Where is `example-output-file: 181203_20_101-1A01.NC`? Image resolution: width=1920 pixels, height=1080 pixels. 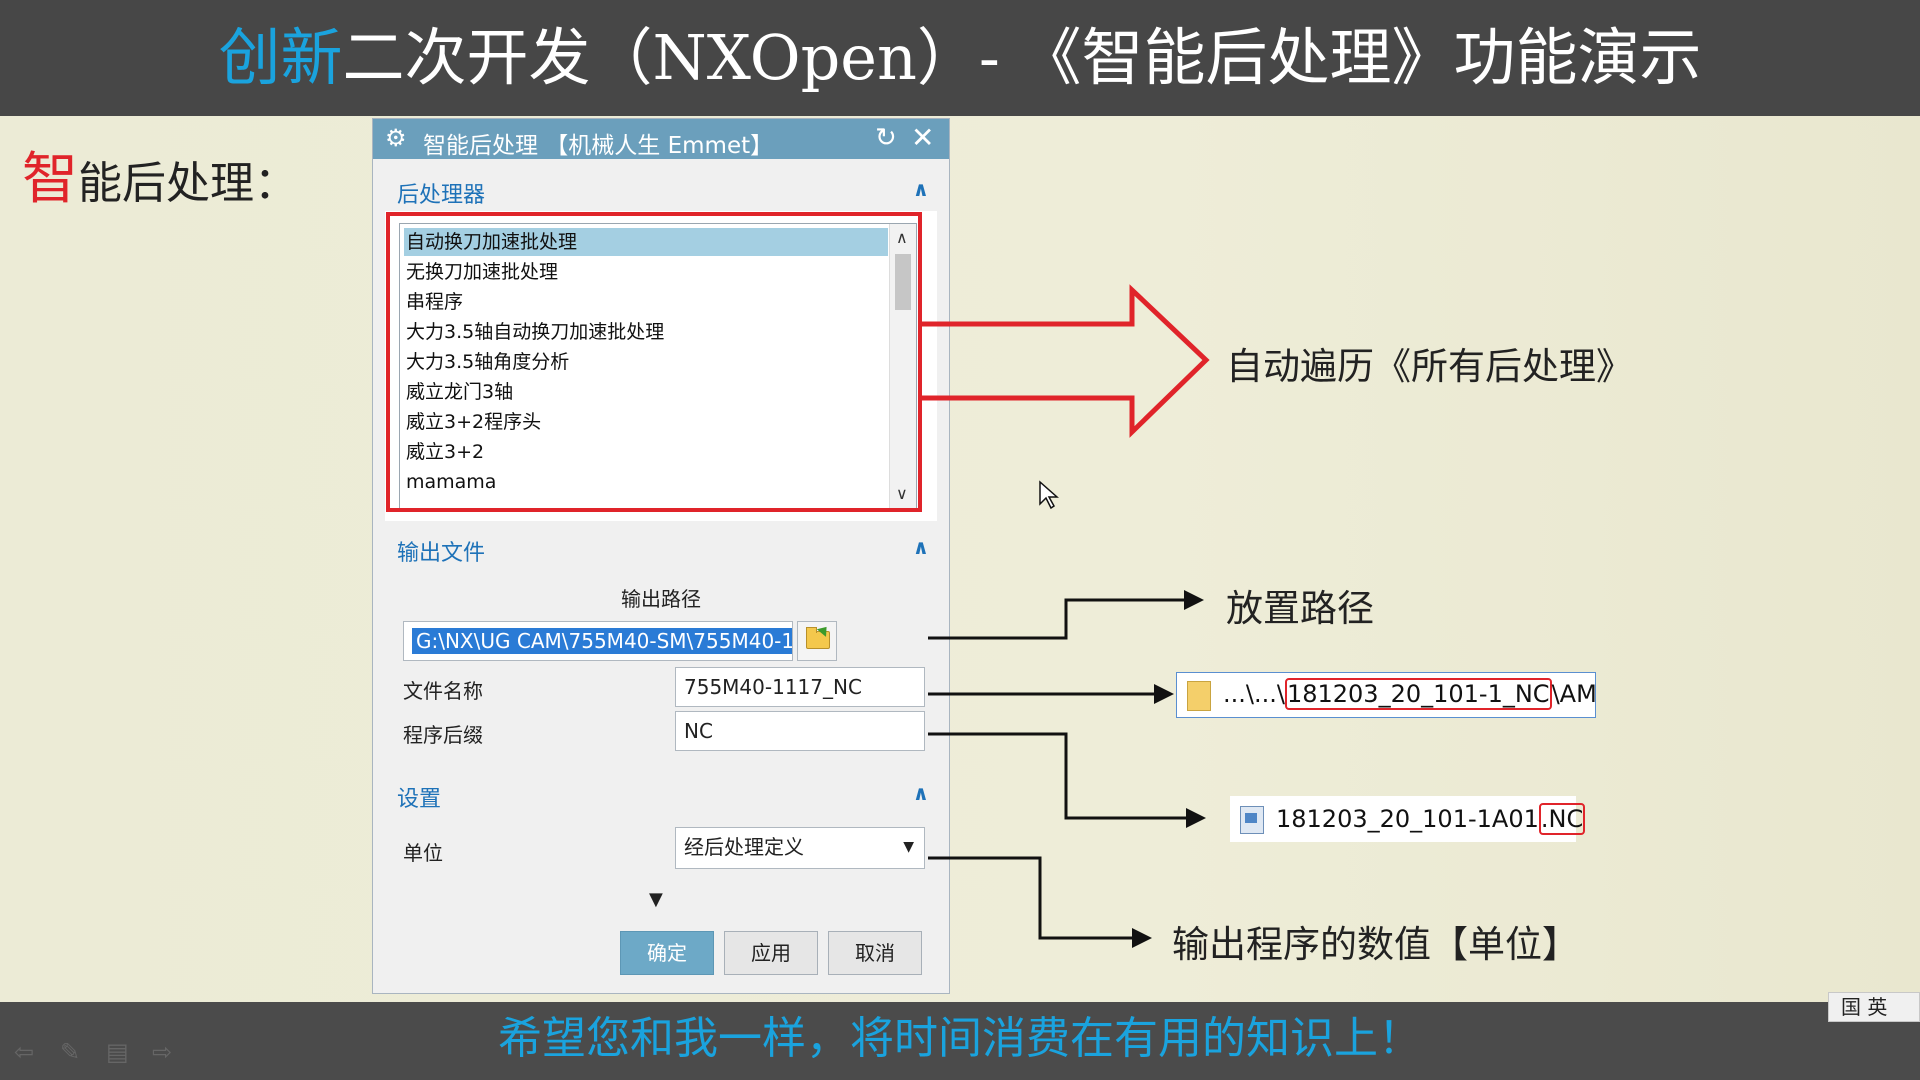
example-output-file: 181203_20_101-1A01.NC is located at coordinates (1408, 819).